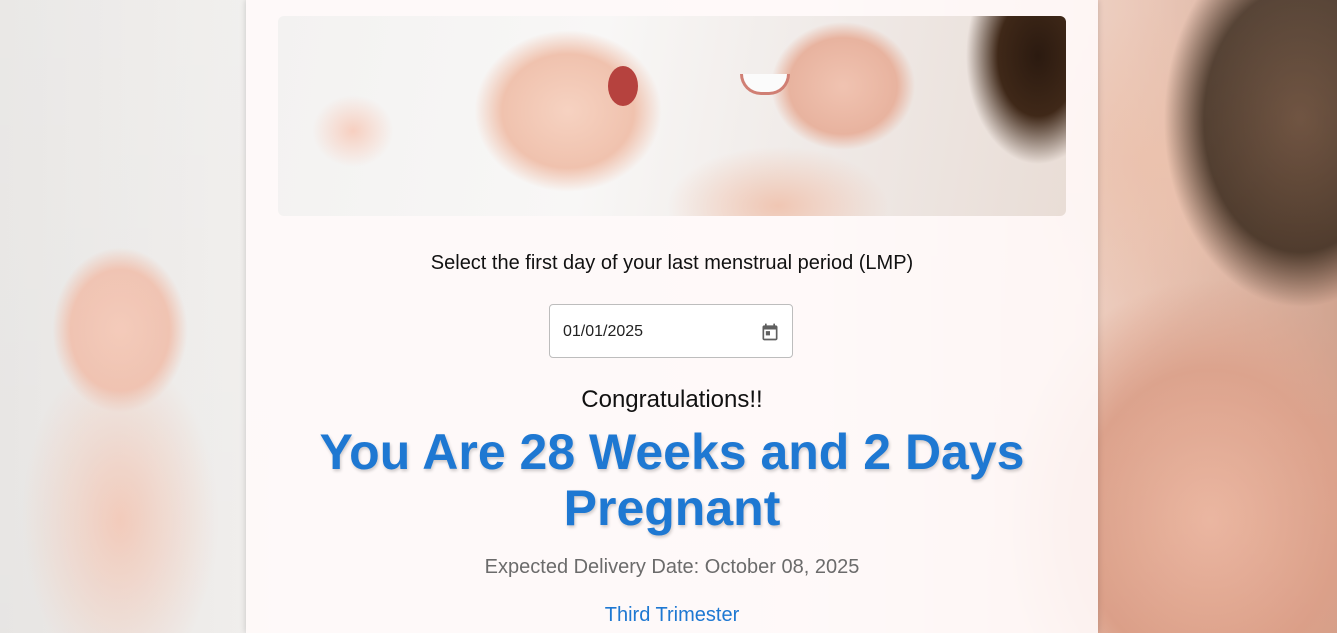  What do you see at coordinates (672, 567) in the screenshot?
I see `expected-delivery-date: Expected Delivery Date: October 08, 2025` at bounding box center [672, 567].